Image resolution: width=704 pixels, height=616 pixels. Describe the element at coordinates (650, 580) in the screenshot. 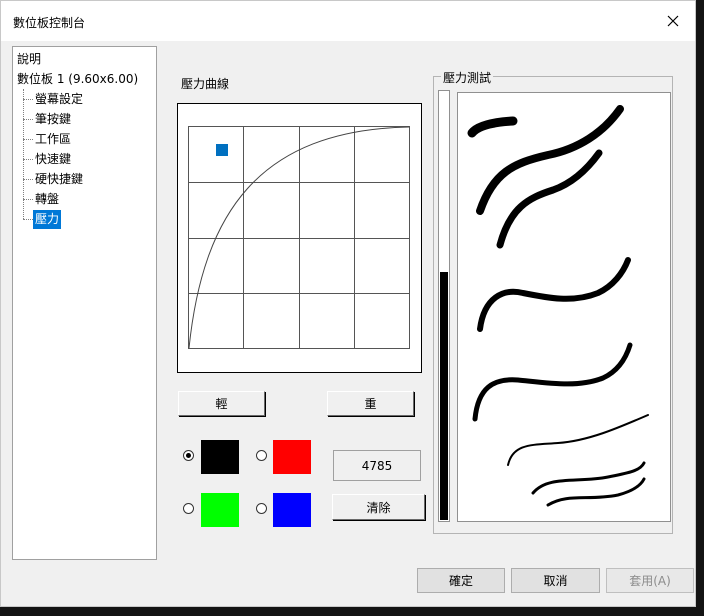

I see `apply-button: 套用(A)` at that location.